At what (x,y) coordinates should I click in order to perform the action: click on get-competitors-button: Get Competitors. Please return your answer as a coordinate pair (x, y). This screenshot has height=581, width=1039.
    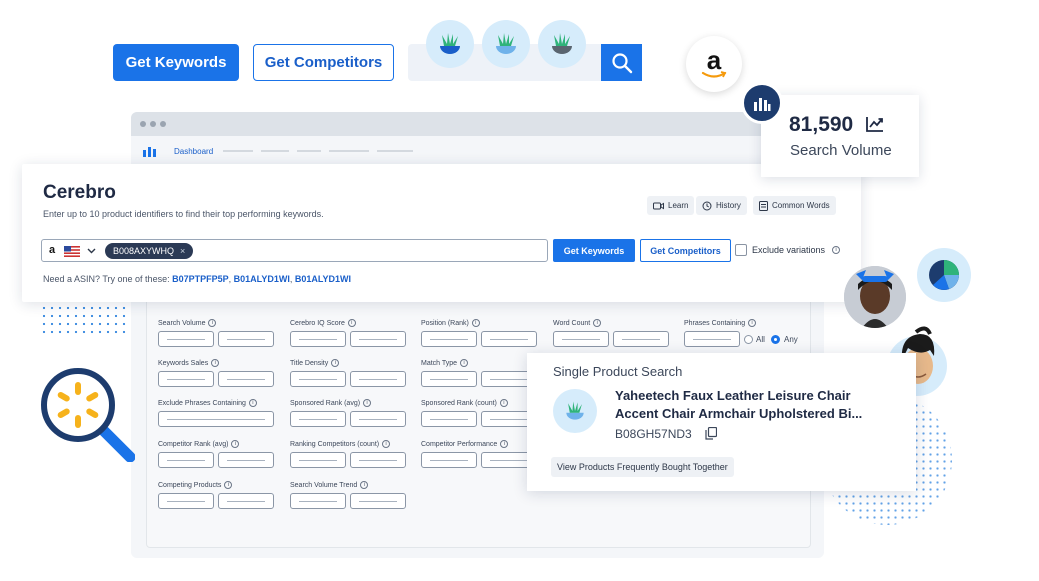
    Looking at the image, I should click on (323, 62).